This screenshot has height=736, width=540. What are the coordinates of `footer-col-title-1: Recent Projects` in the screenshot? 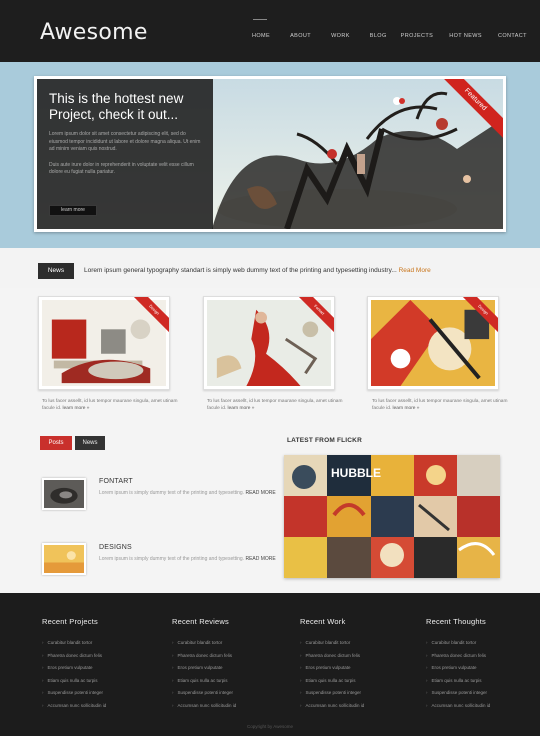 It's located at (70, 621).